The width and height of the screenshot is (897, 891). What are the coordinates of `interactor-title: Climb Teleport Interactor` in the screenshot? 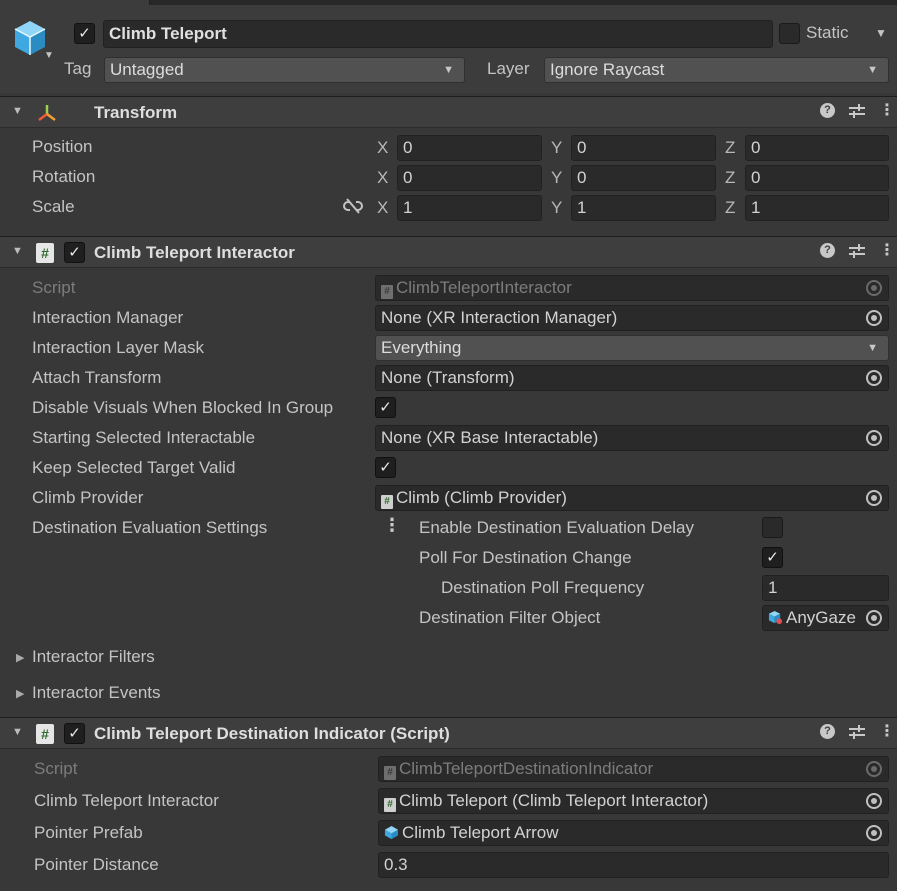 It's located at (194, 252).